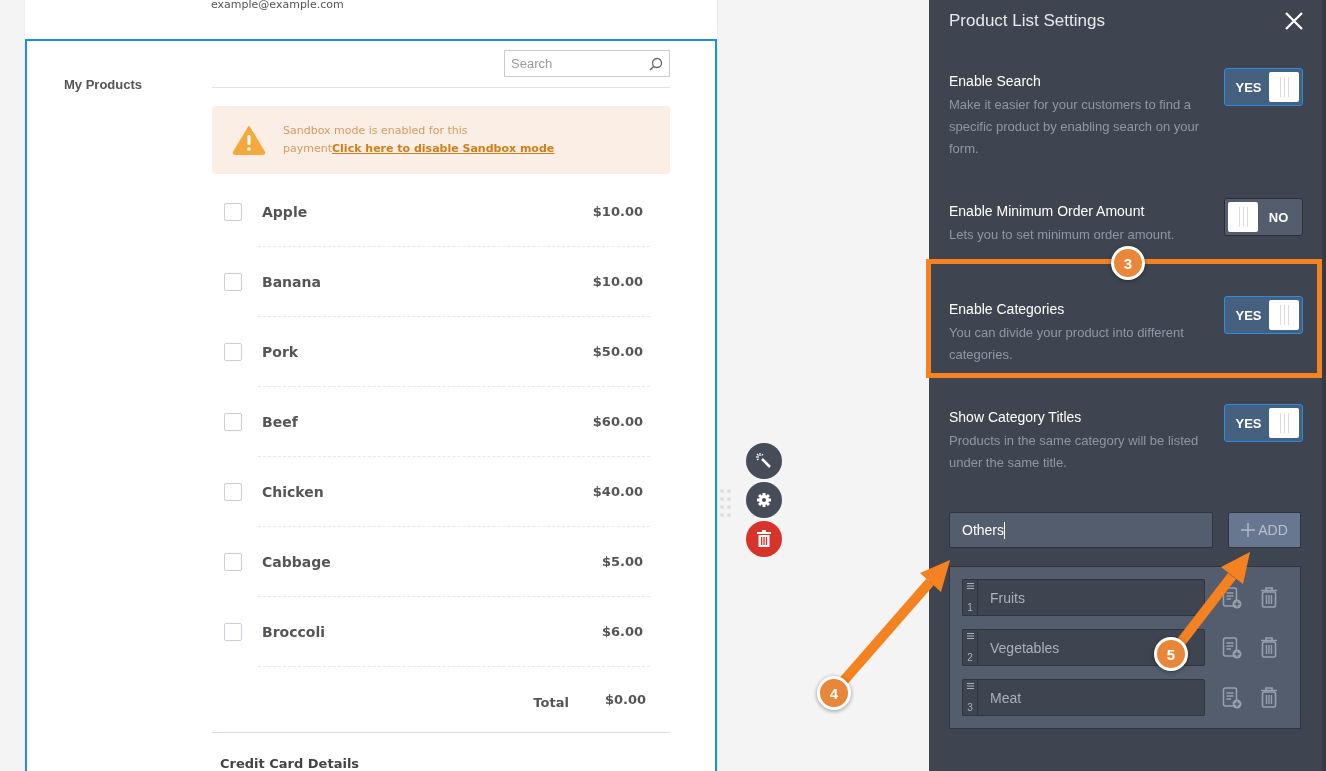 Image resolution: width=1326 pixels, height=771 pixels. I want to click on option-description: You can divide your product into different categories., so click(1067, 344).